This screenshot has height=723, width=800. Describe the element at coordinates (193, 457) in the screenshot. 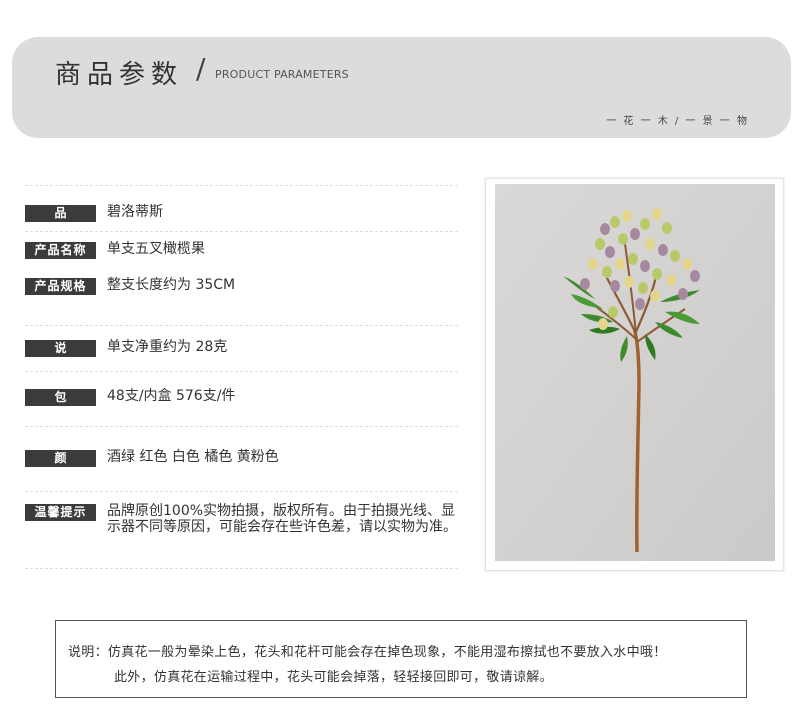

I see `param-value: 酒绿 红色 白色 橘色 黄粉色` at that location.